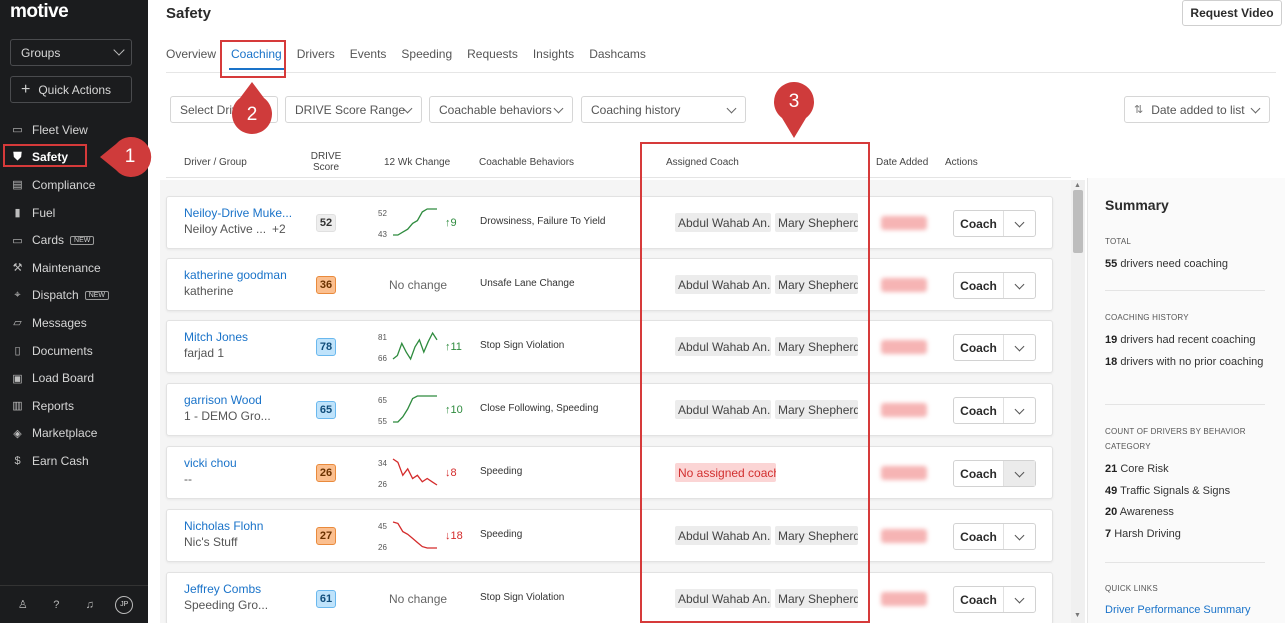 This screenshot has height=623, width=1285. I want to click on driver-name-link: vicki chou, so click(210, 463).